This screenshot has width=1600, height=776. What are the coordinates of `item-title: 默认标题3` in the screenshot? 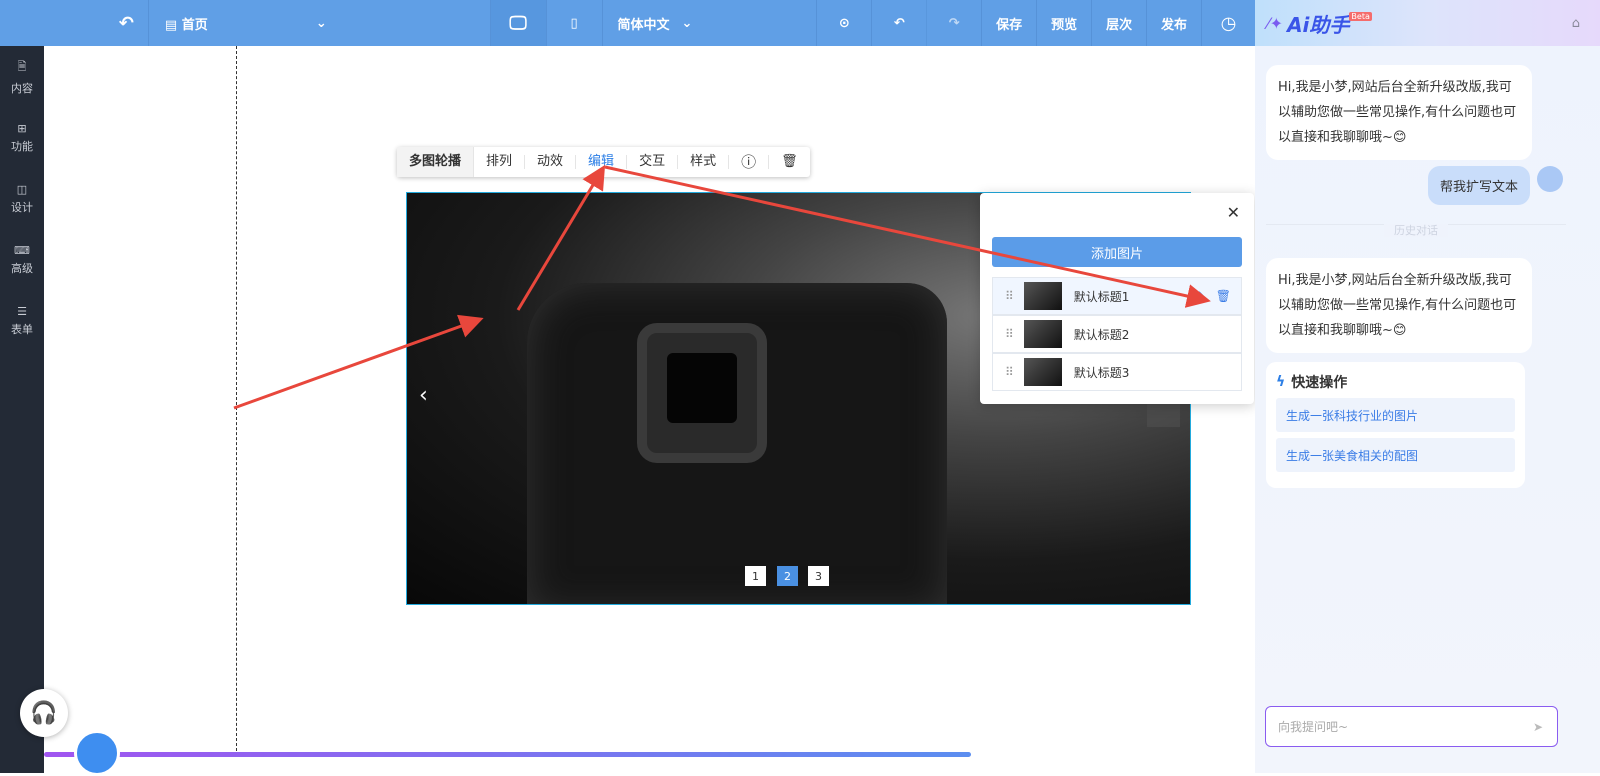 It's located at (1101, 372).